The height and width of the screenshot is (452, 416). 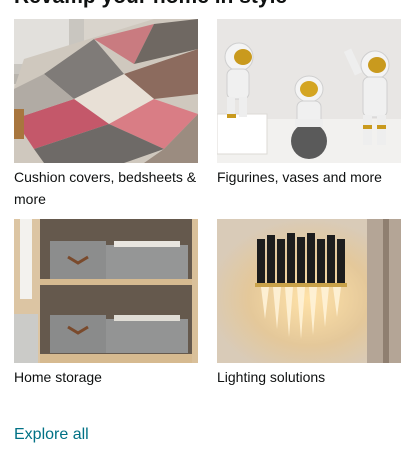 I want to click on figurines-image, so click(x=309, y=91).